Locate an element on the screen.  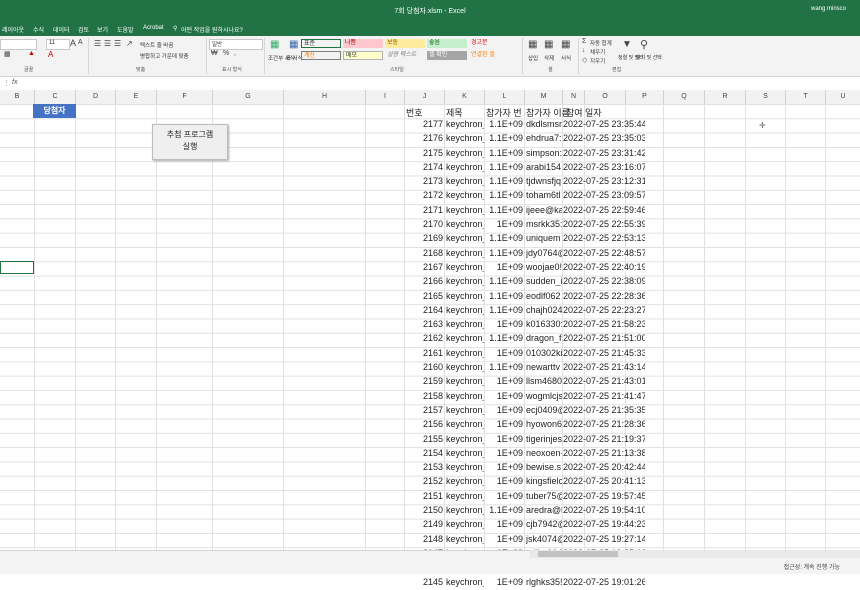
col-header-i: I is located at coordinates (385, 96).